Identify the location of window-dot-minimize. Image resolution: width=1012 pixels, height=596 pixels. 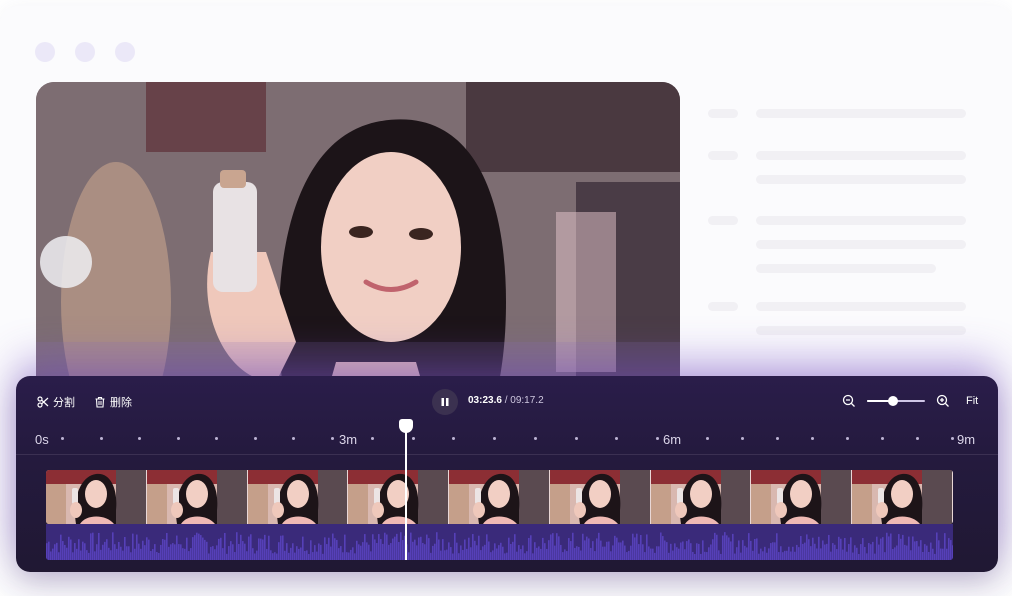
(85, 52).